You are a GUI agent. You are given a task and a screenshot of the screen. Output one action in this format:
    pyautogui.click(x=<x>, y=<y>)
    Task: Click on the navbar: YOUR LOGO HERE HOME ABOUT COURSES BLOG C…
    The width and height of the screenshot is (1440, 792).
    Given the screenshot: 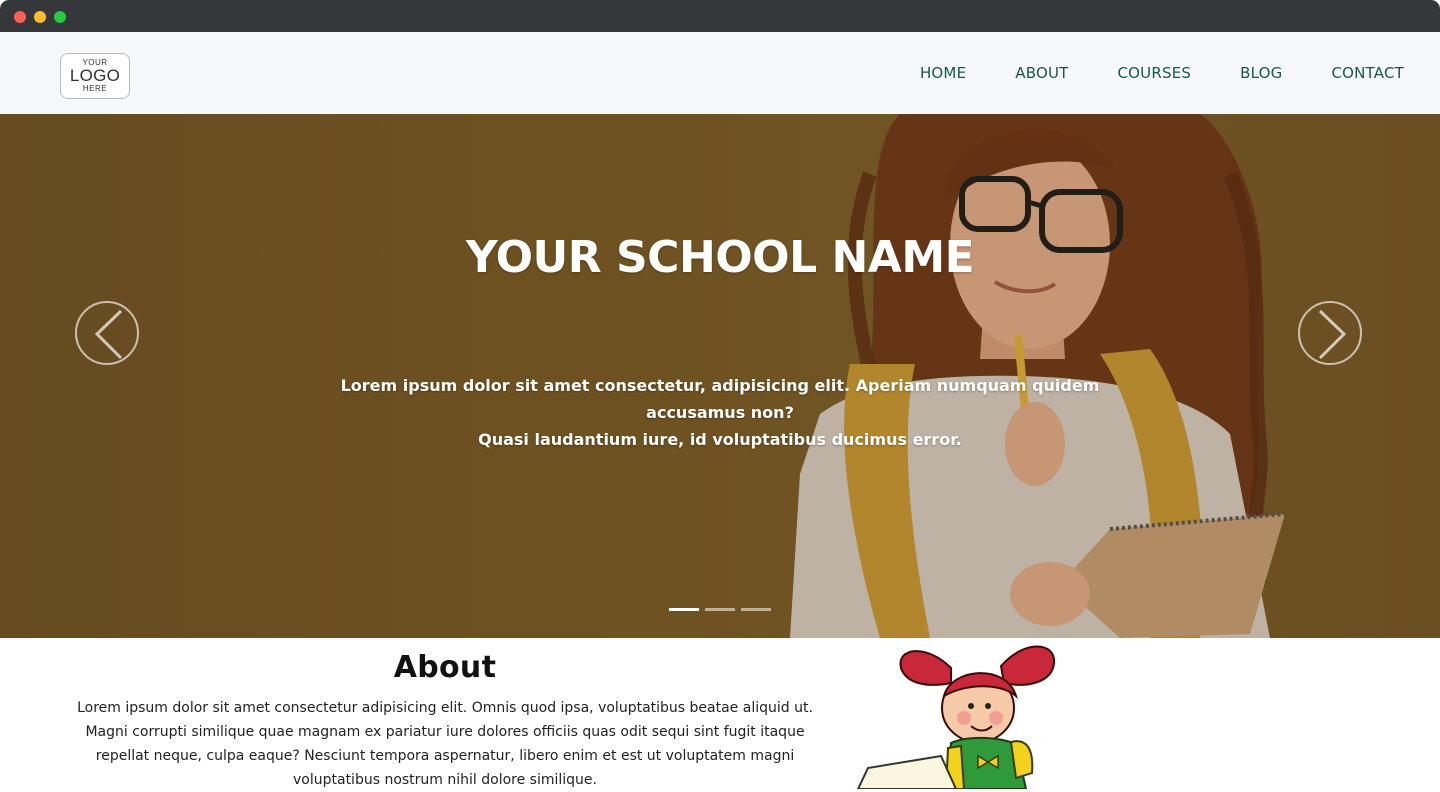 What is the action you would take?
    pyautogui.click(x=720, y=73)
    